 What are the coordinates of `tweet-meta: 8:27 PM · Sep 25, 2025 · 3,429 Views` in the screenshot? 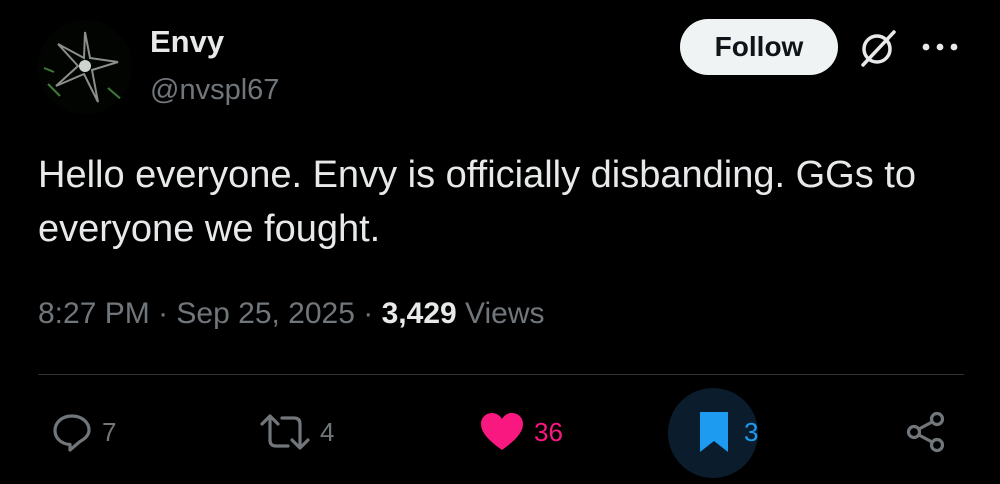 It's located at (291, 314).